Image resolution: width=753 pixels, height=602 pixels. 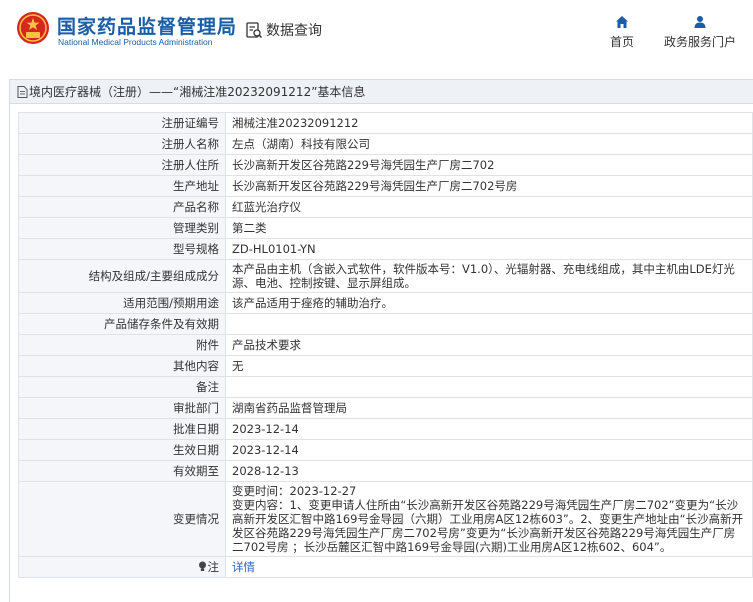 I want to click on details-link: 详情, so click(x=243, y=567).